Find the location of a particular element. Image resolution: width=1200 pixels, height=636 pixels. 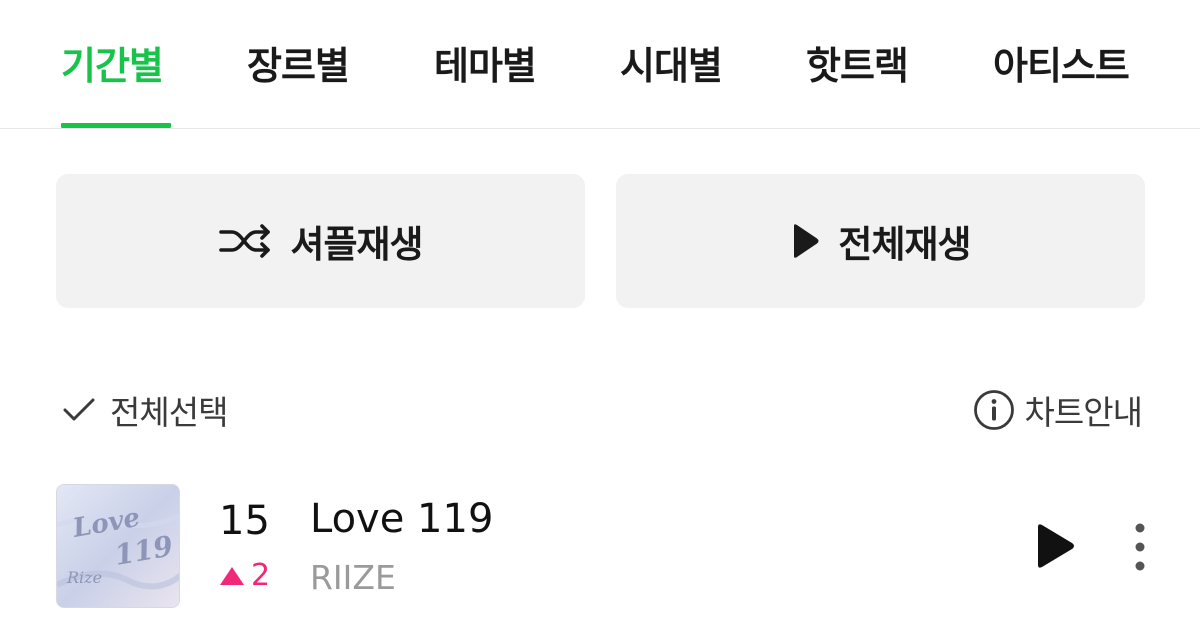

tab-theme: 테마별 is located at coordinates (485, 66).